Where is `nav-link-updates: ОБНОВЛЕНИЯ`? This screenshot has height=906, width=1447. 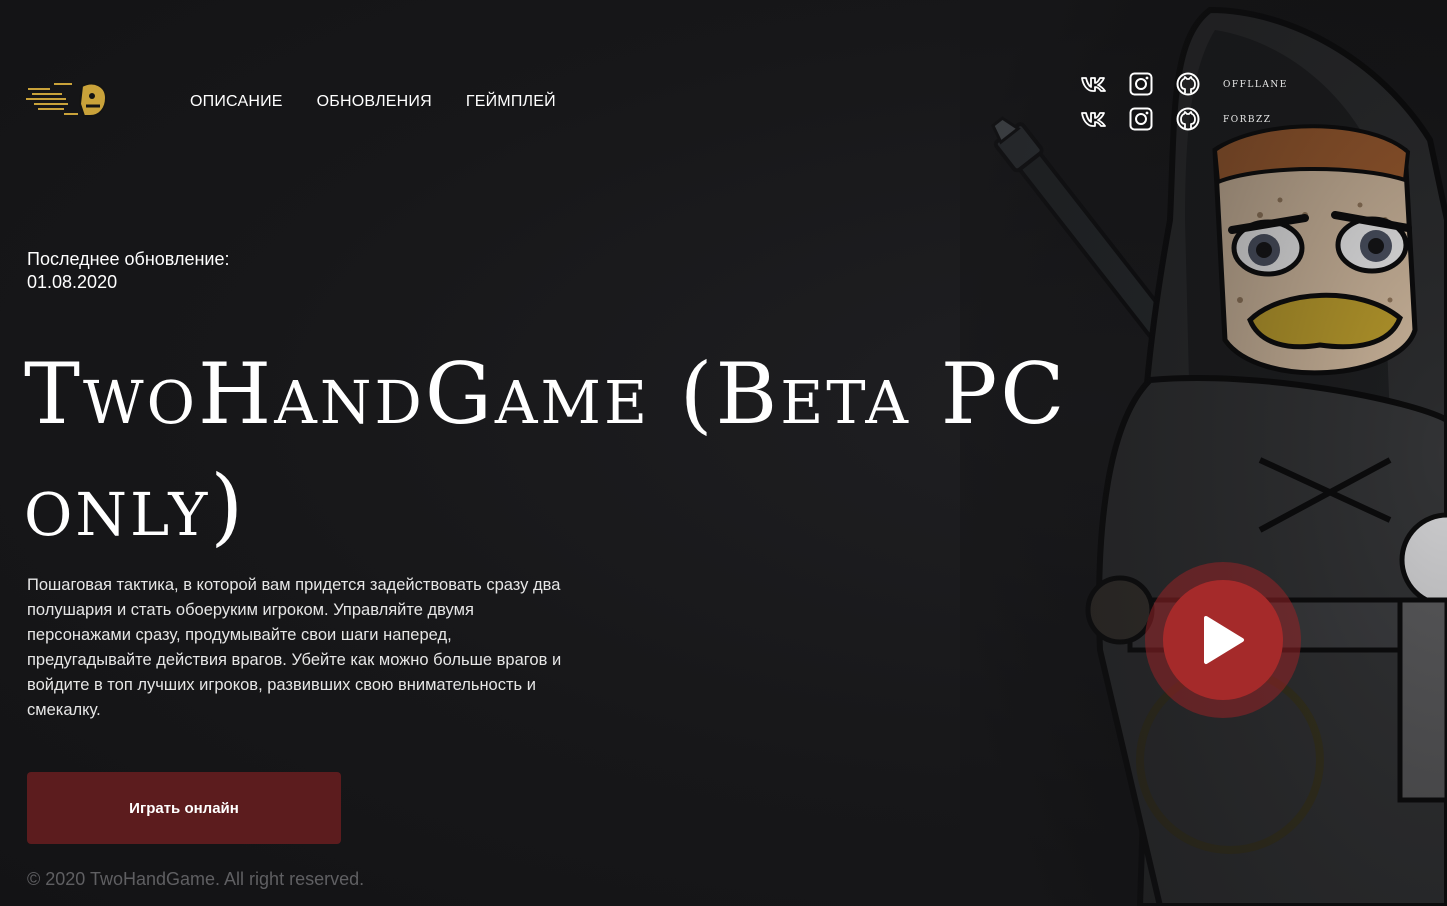 nav-link-updates: ОБНОВЛЕНИЯ is located at coordinates (374, 102).